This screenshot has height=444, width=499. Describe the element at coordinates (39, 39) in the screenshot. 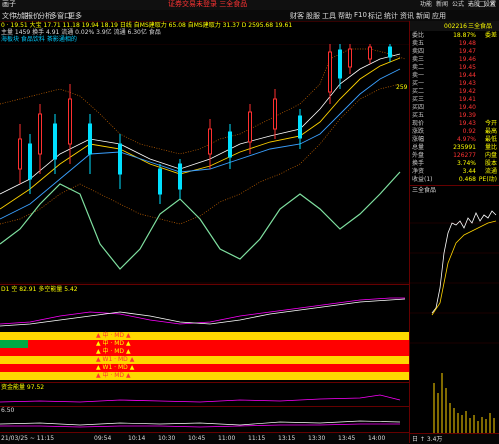

I see `chart-header-line3: 海板块 食品饮料 茶影通相的` at that location.